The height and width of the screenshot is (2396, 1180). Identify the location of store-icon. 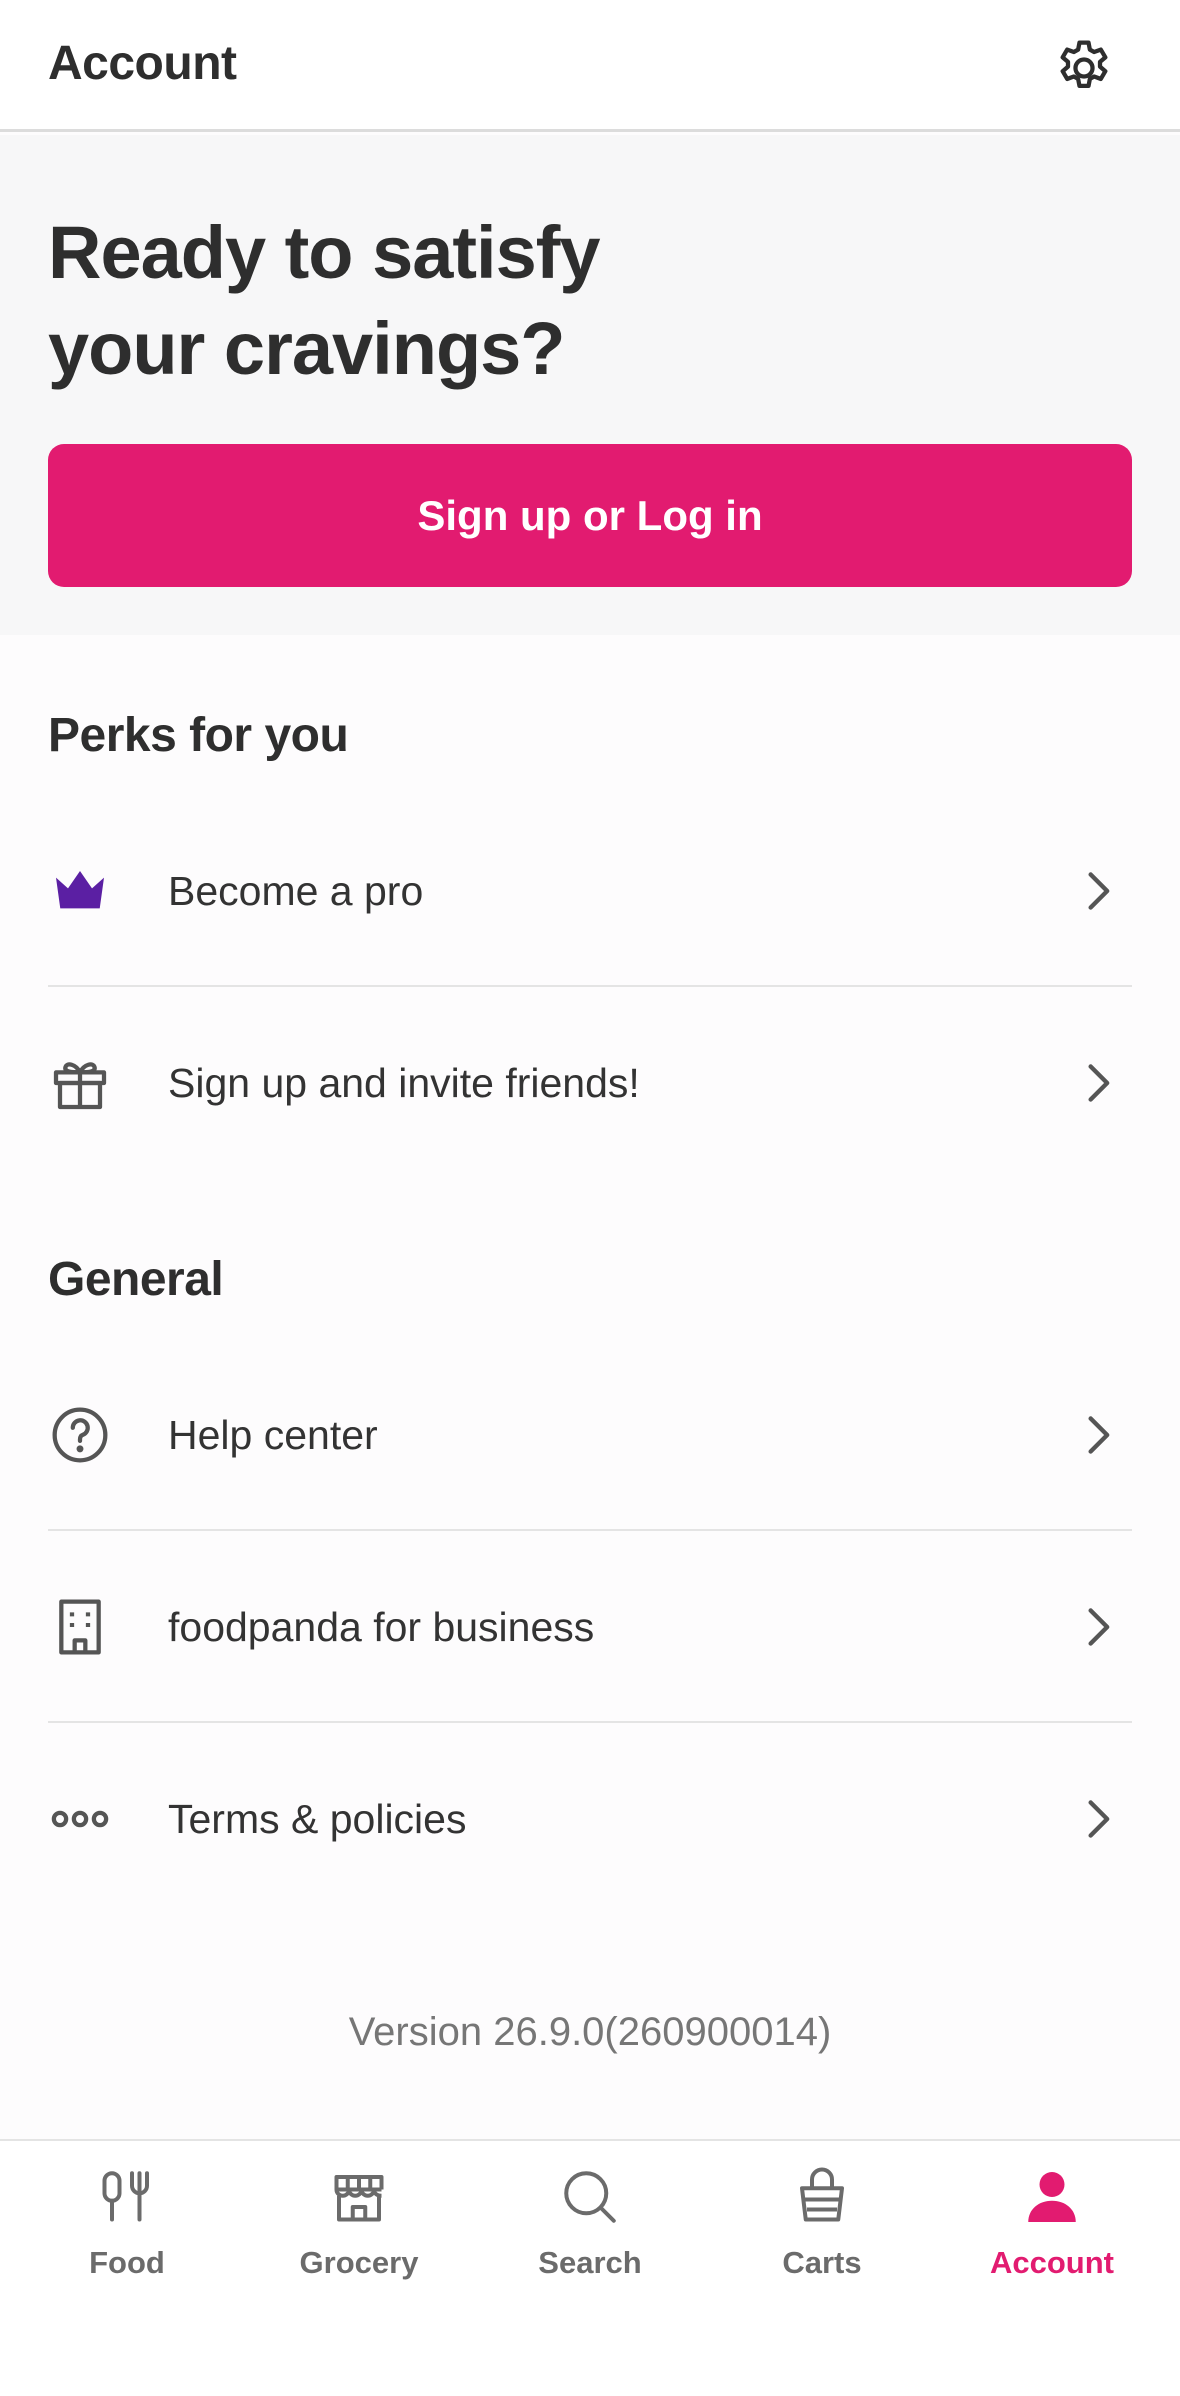
(359, 2198).